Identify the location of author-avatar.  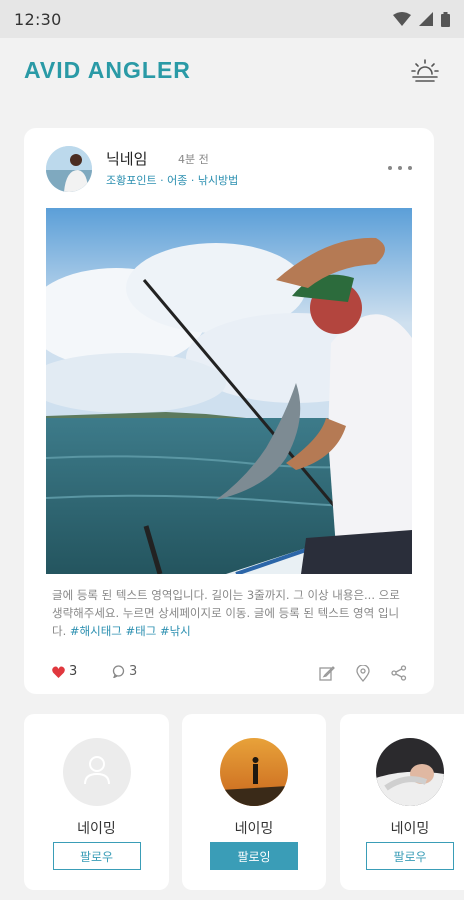
(69, 169).